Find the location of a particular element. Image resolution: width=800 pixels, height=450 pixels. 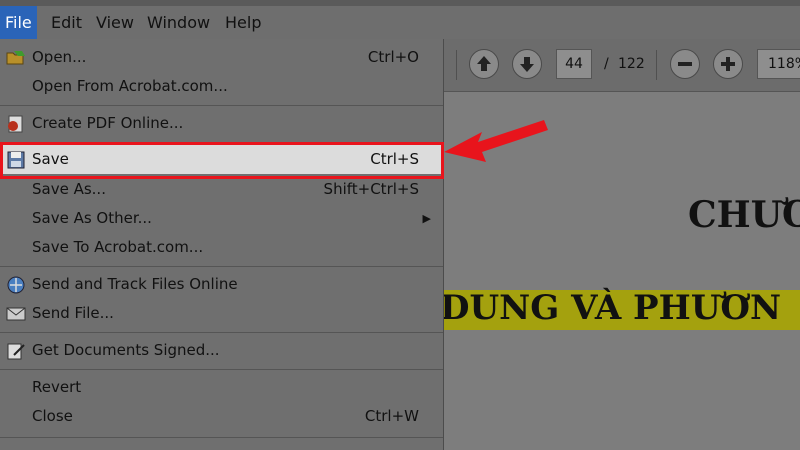

menu-item-label: Revert is located at coordinates (57, 387).